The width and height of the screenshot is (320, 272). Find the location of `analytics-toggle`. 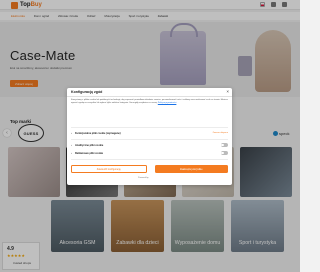

analytics-toggle is located at coordinates (224, 145).